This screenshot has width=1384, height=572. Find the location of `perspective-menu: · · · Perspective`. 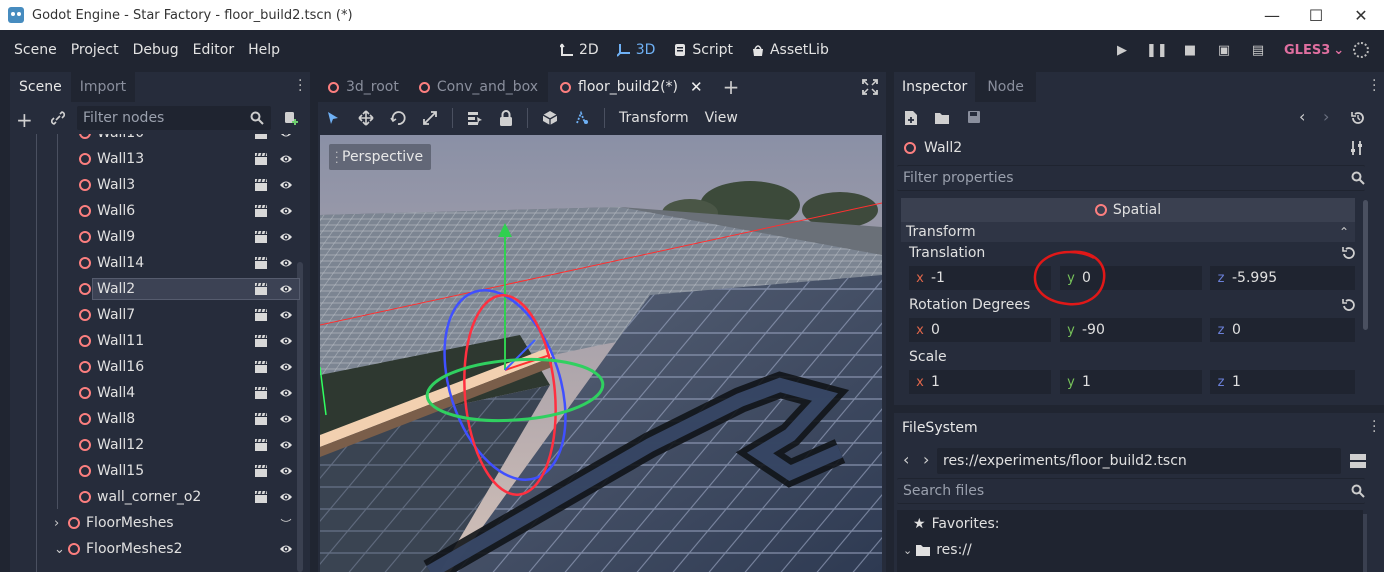

perspective-menu: · · · Perspective is located at coordinates (380, 157).